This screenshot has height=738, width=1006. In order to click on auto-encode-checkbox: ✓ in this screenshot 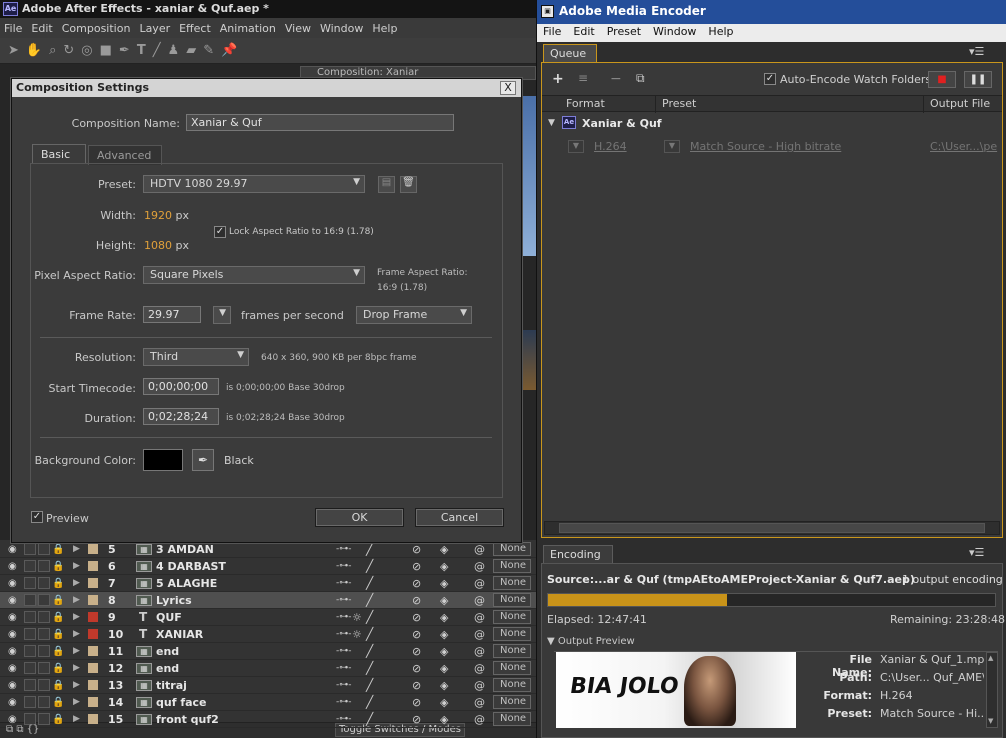, I will do `click(770, 79)`.